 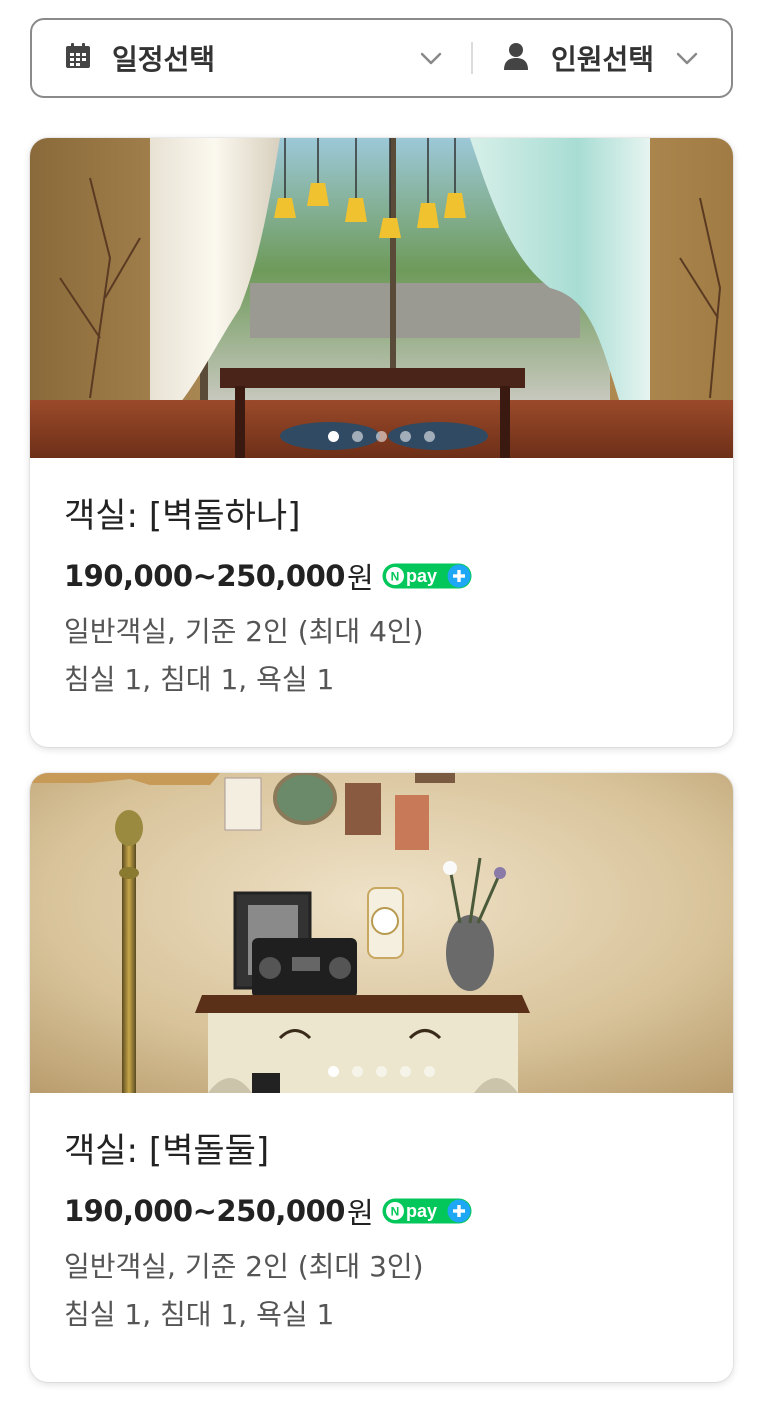 I want to click on room-type-capacity: 일반객실, 기준 2인 (최대 4인), so click(x=244, y=631).